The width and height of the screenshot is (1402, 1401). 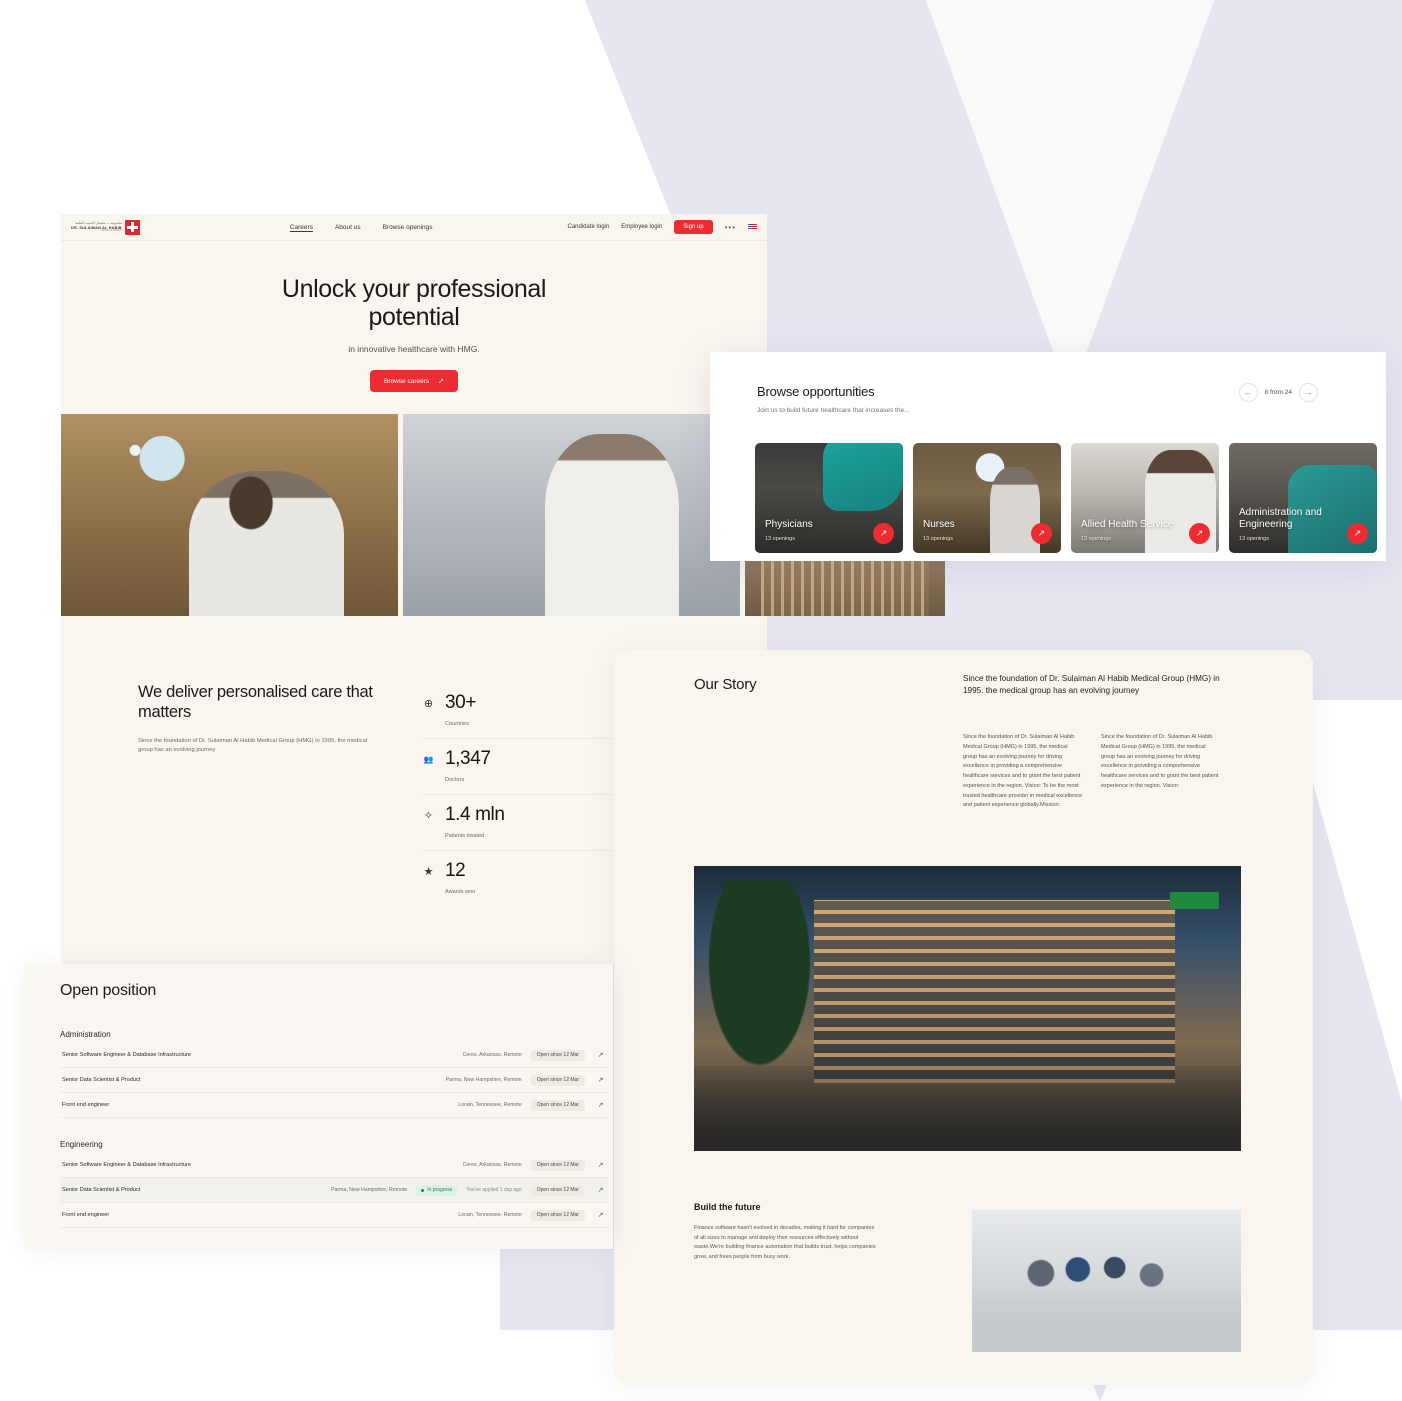 What do you see at coordinates (518, 871) in the screenshot?
I see `stat-top: ★ 12` at bounding box center [518, 871].